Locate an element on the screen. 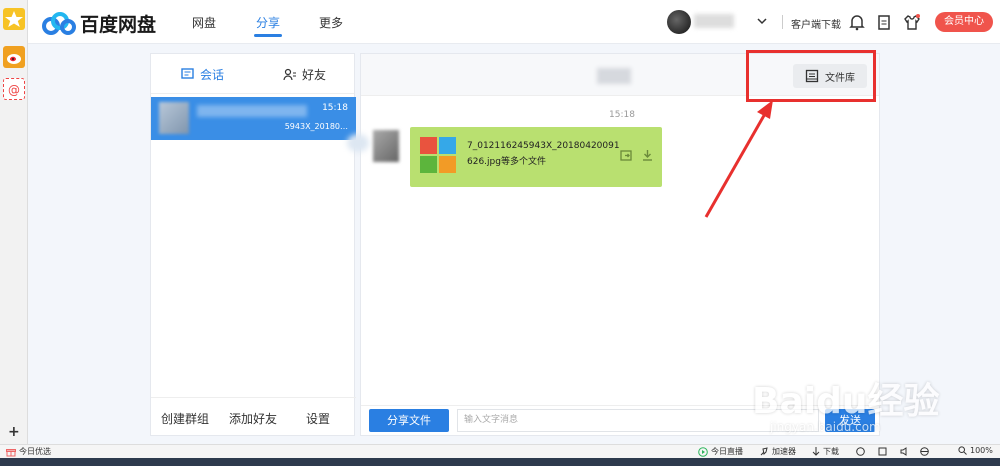 This screenshot has height=466, width=1000. header-separator is located at coordinates (782, 22).